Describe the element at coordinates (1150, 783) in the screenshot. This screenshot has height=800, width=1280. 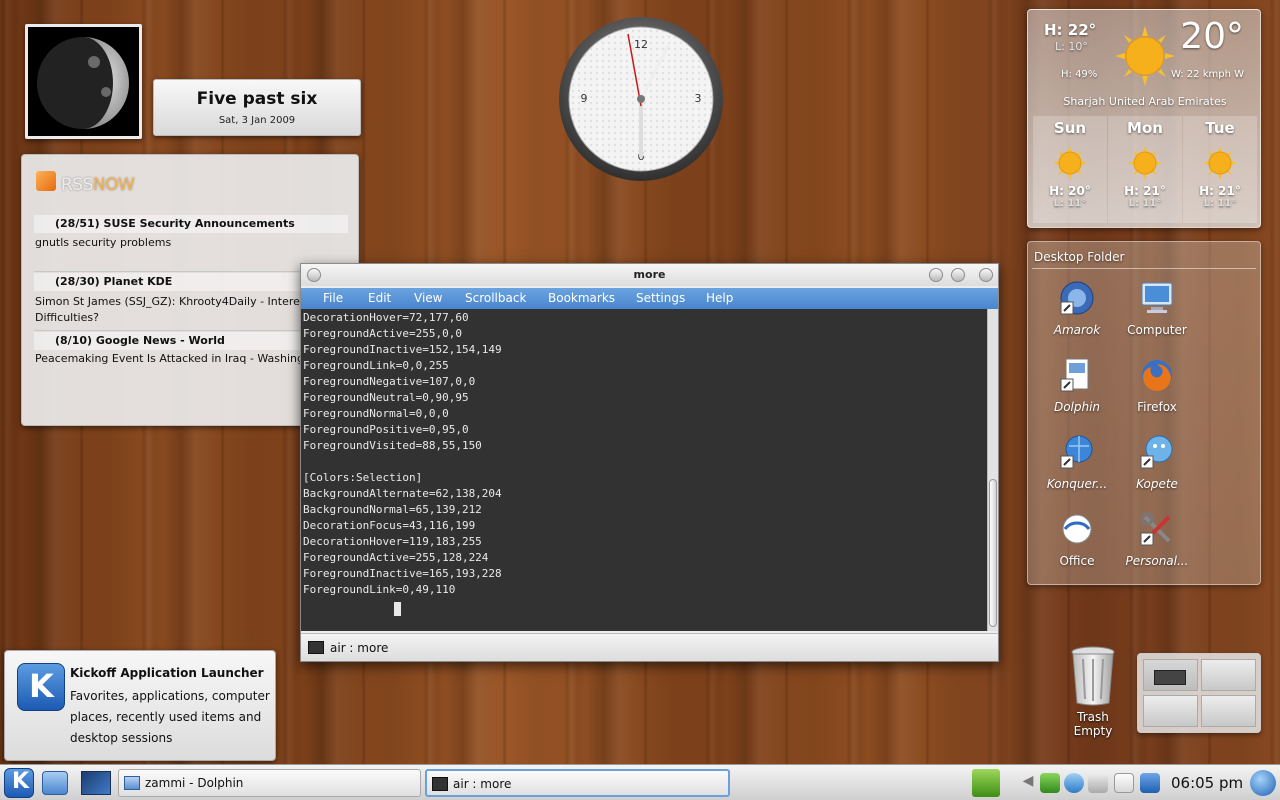
I see `signal-strength-icon` at that location.